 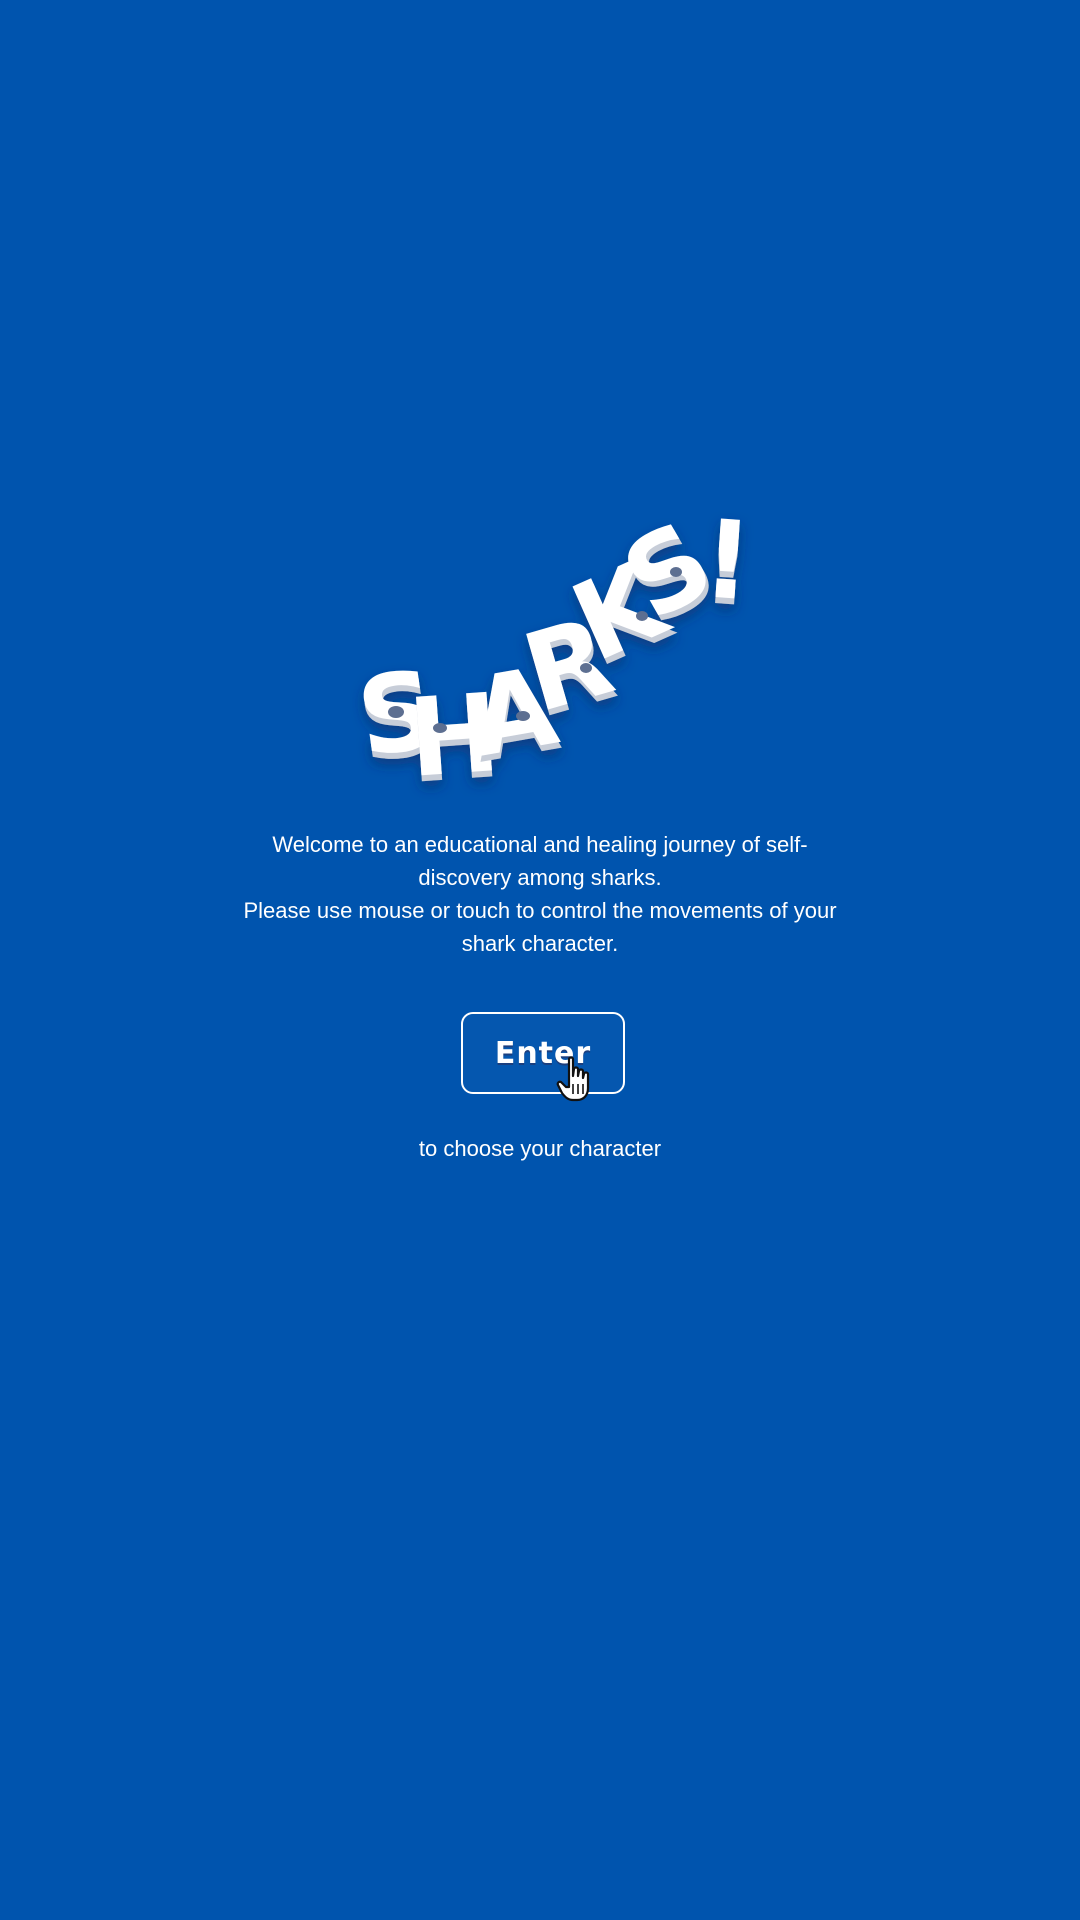 I want to click on logo-letters: S S H H A A R R K K S S ! !, so click(x=553, y=652).